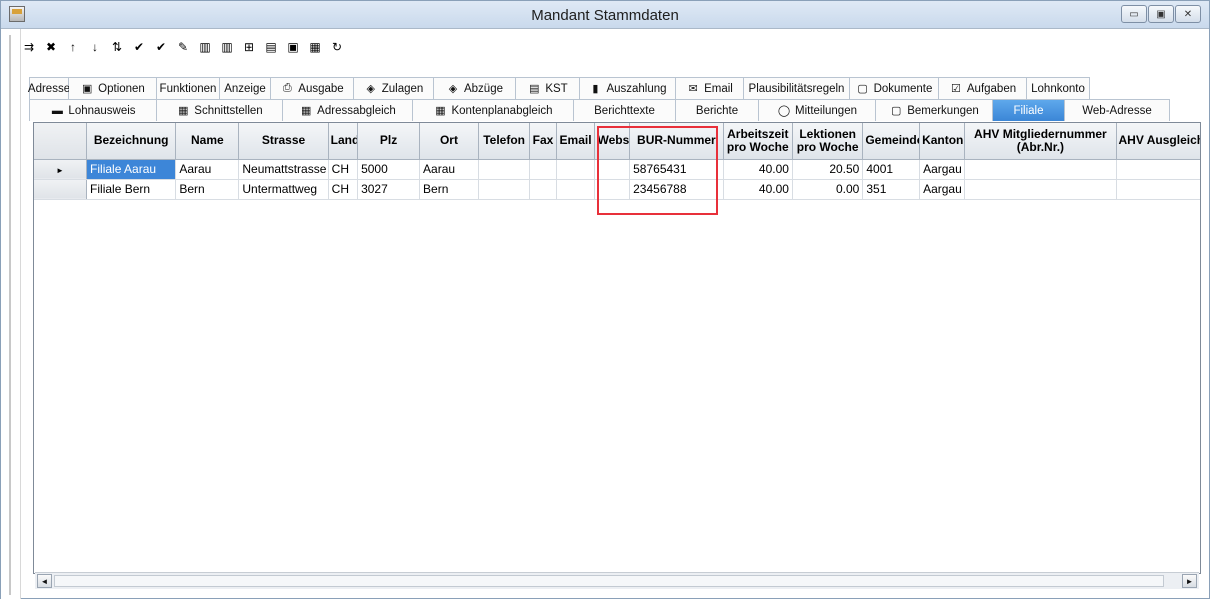 The height and width of the screenshot is (599, 1210). I want to click on scroll-right-button: ►, so click(1189, 581).